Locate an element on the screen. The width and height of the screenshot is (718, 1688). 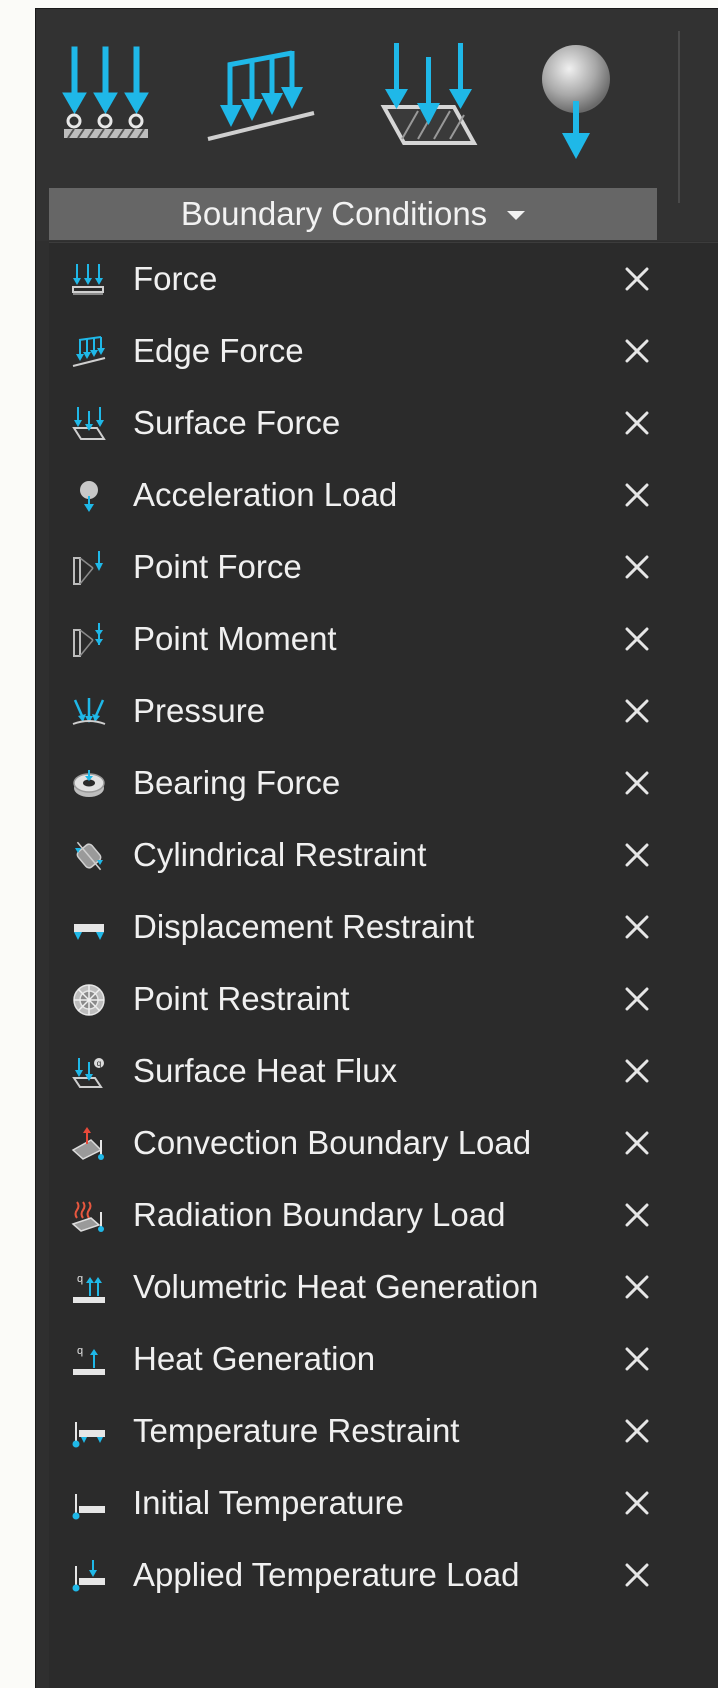
menu-item-cylindrical-restraint: Cylindrical Restraint is located at coordinates (383, 855).